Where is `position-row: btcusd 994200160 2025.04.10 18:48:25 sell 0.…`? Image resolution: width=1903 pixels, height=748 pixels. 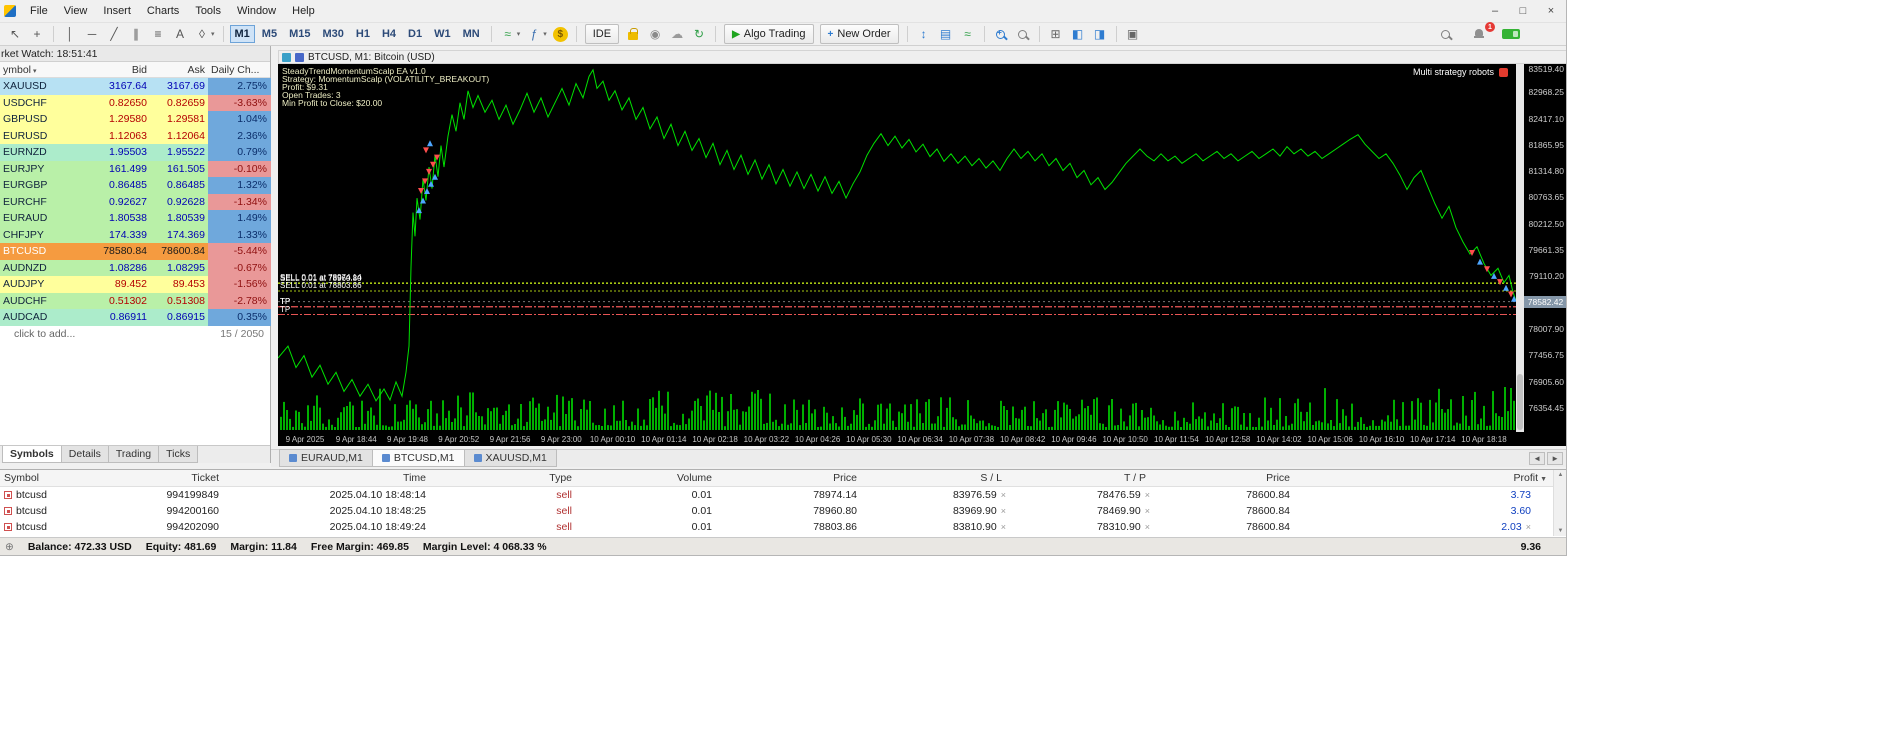
position-row: btcusd 994200160 2025.04.10 18:48:25 sell 0.… is located at coordinates (776, 511).